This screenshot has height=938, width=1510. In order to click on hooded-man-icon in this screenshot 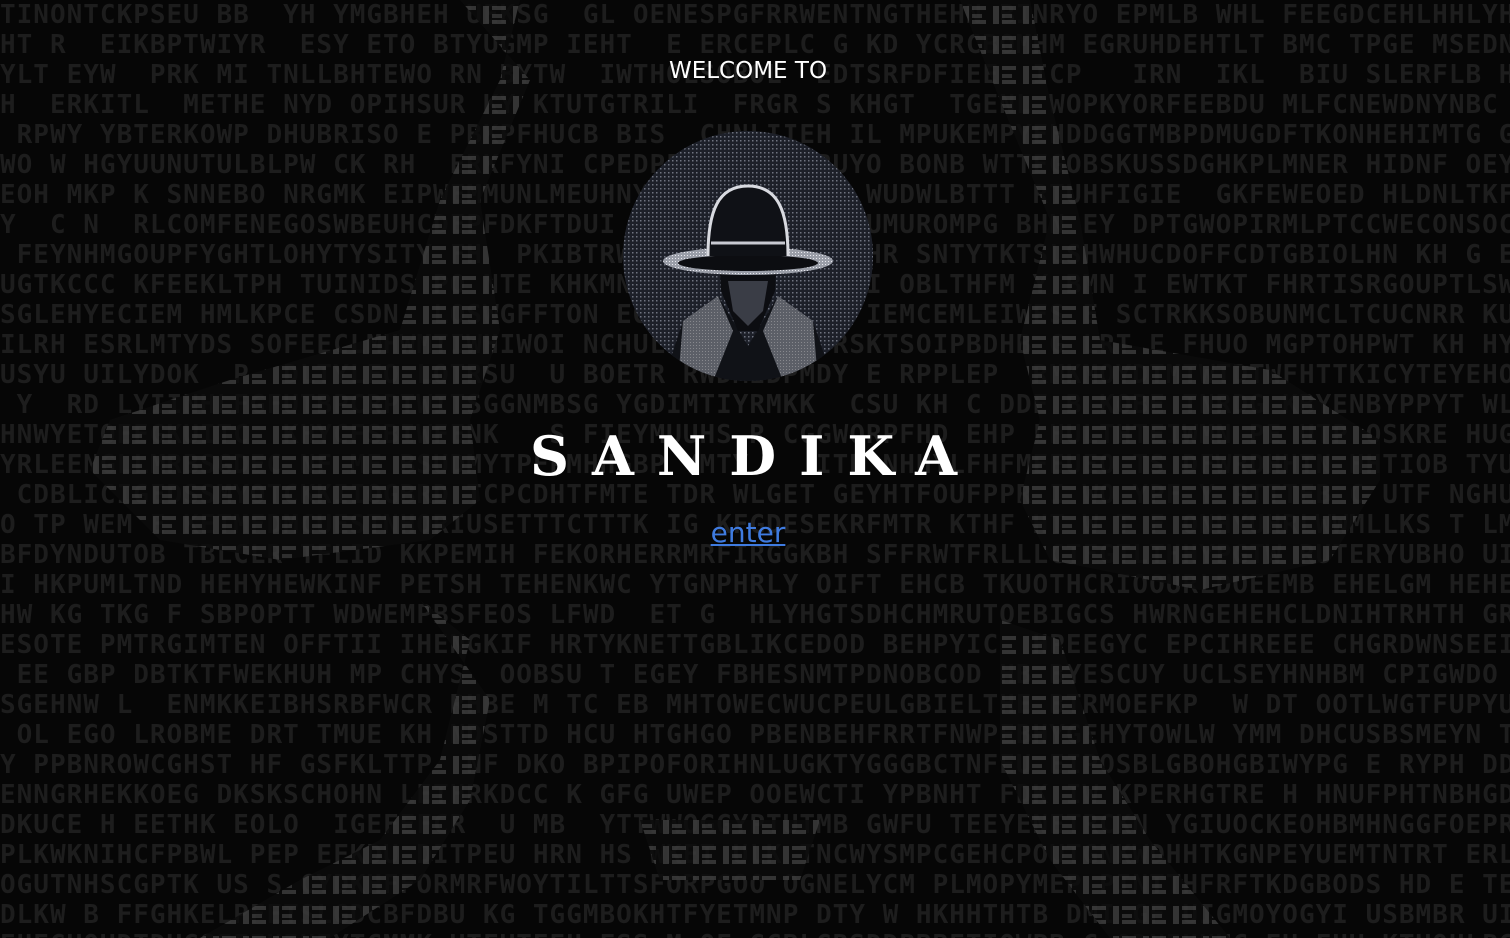, I will do `click(748, 256)`.